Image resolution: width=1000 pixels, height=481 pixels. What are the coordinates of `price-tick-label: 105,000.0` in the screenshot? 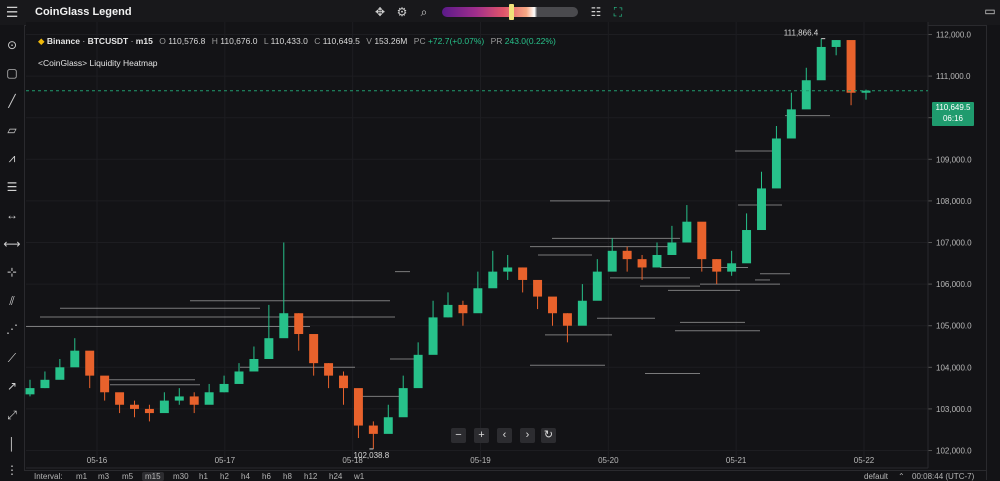 It's located at (954, 326).